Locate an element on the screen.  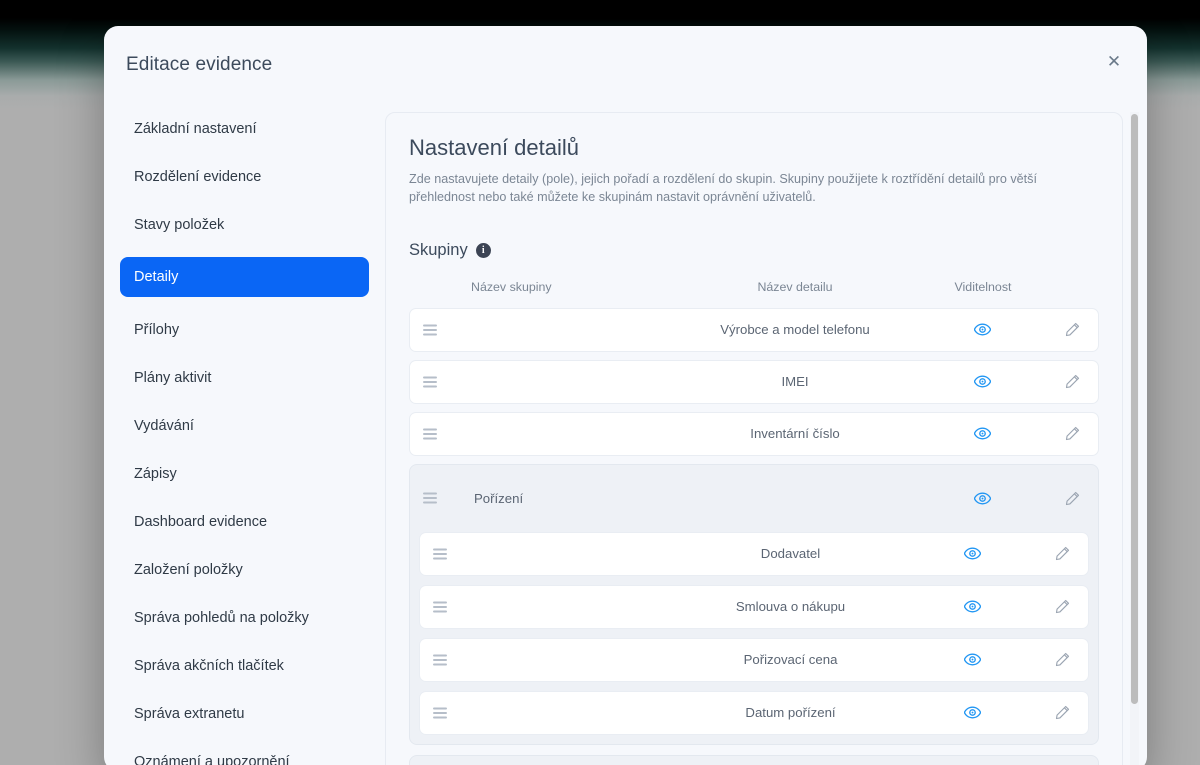
cell-detail-name: Inventární číslo is located at coordinates (795, 433).